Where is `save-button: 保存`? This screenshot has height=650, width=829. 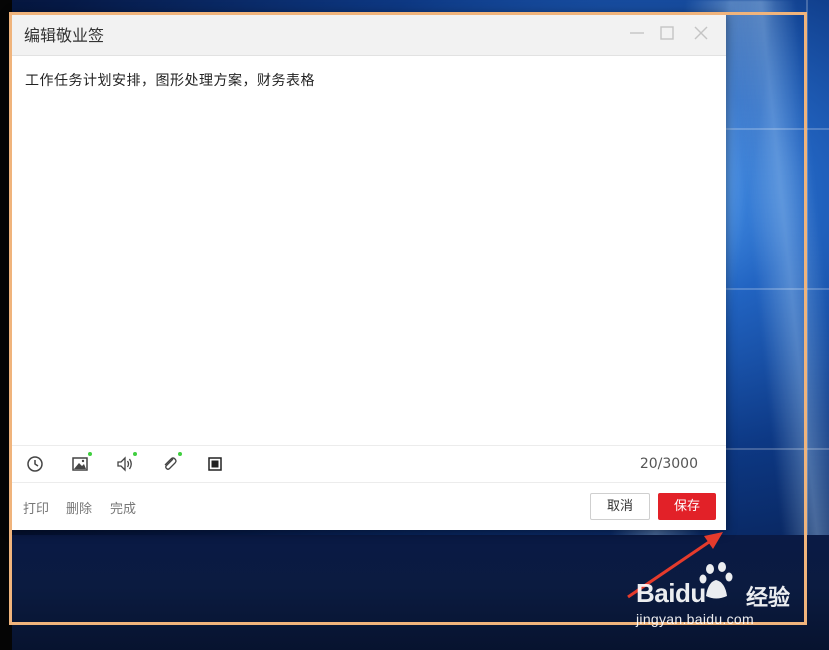 save-button: 保存 is located at coordinates (687, 506).